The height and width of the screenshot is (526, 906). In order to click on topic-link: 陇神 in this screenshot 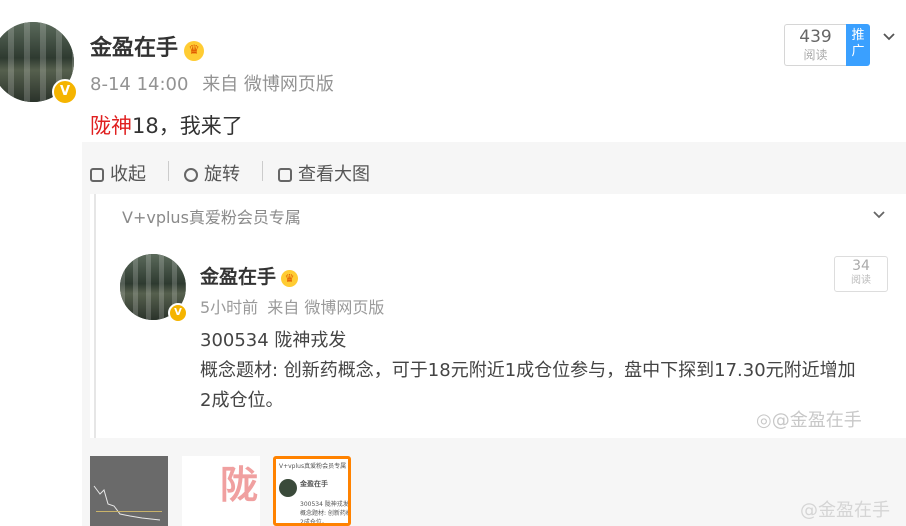, I will do `click(111, 126)`.